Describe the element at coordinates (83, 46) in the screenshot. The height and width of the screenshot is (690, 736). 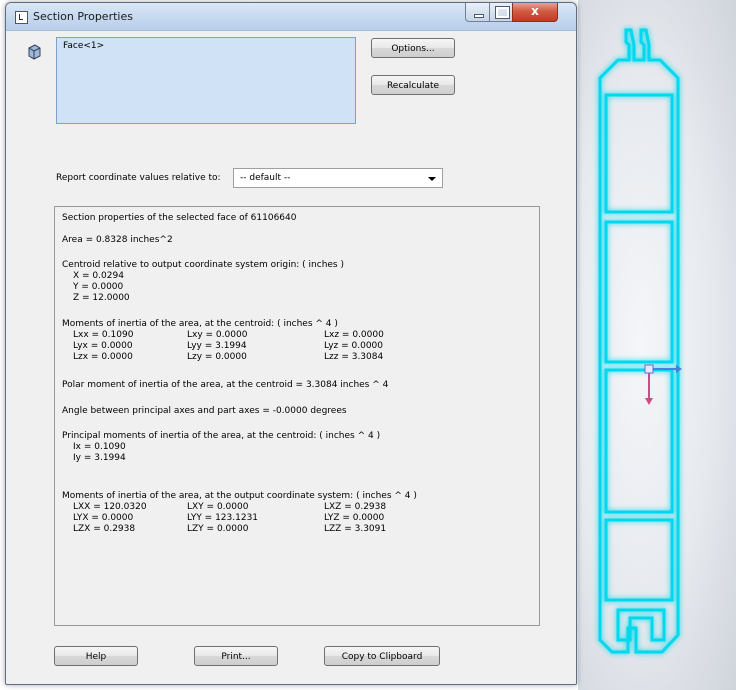
I see `selection-item-face: Face<1>` at that location.